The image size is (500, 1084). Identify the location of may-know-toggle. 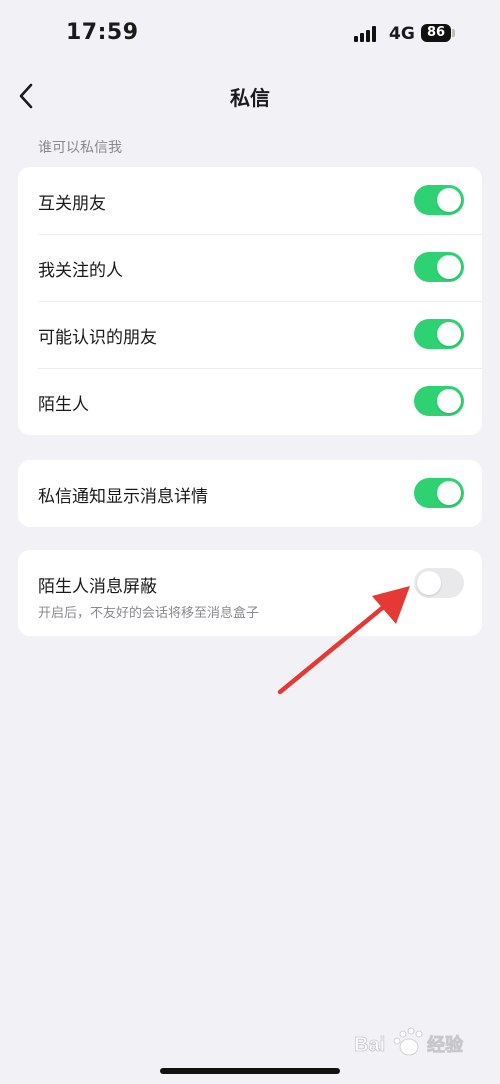
(439, 334).